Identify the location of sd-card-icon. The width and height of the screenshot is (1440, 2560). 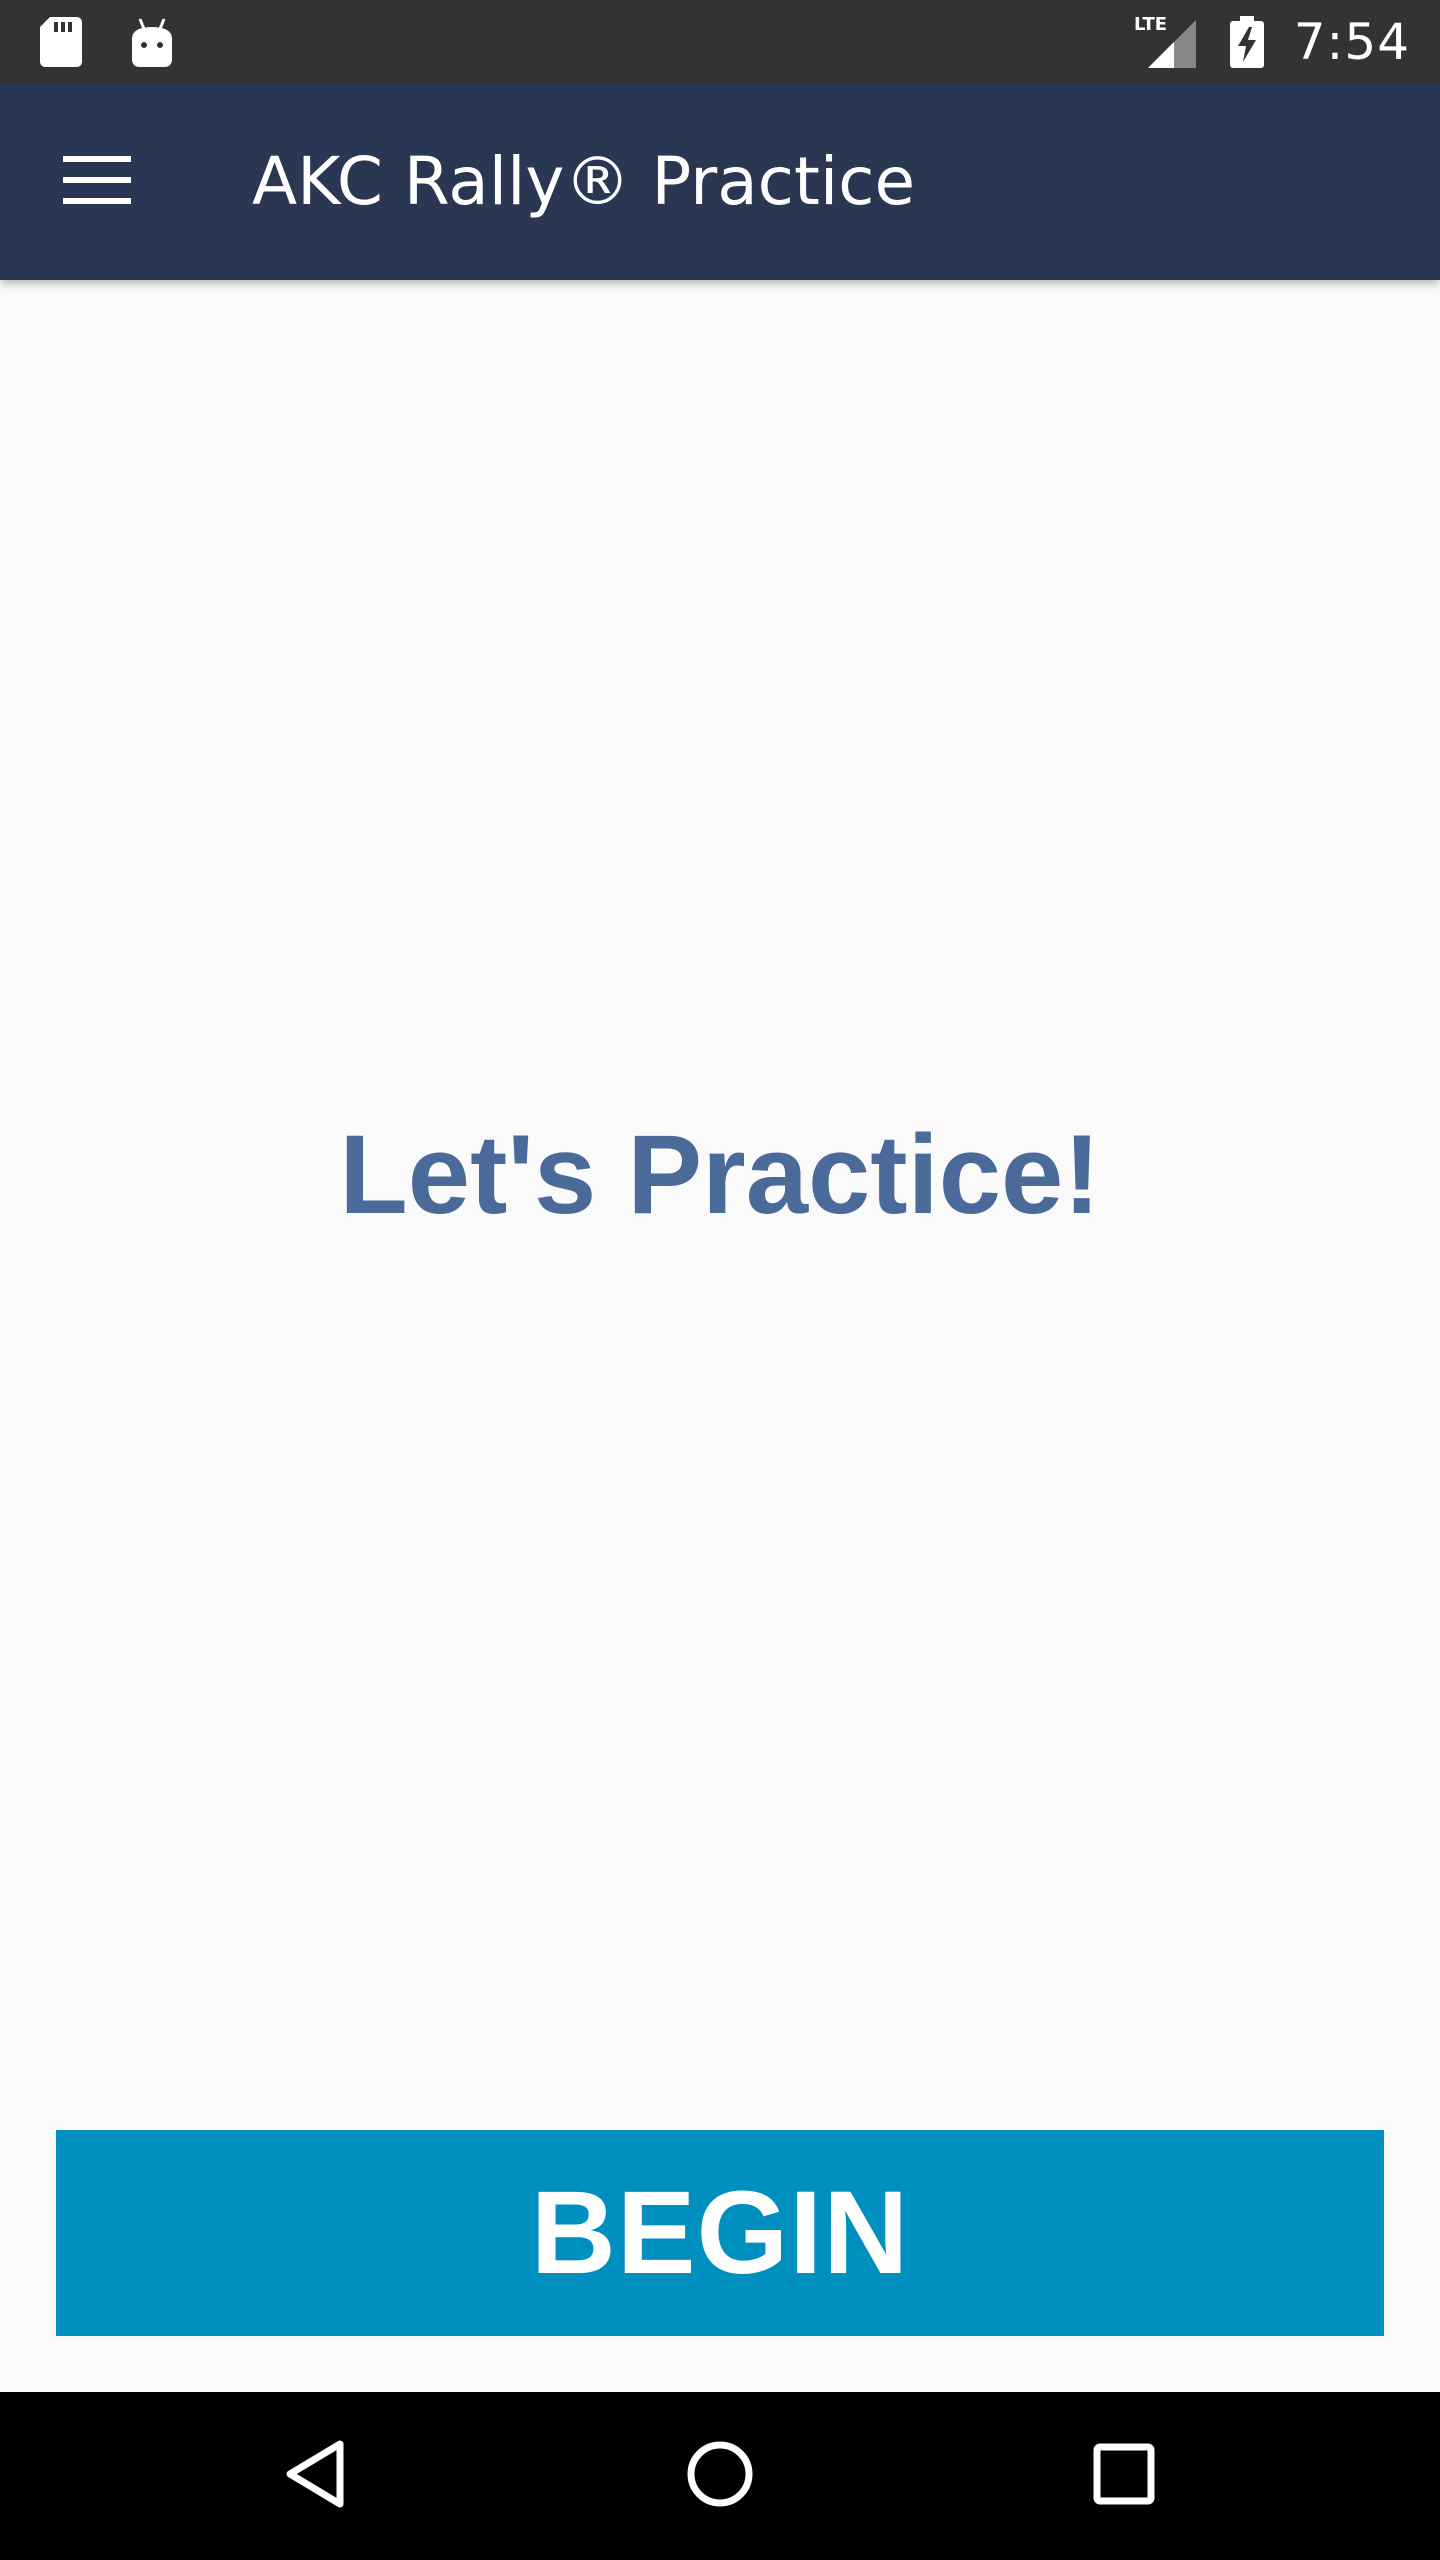
(61, 42).